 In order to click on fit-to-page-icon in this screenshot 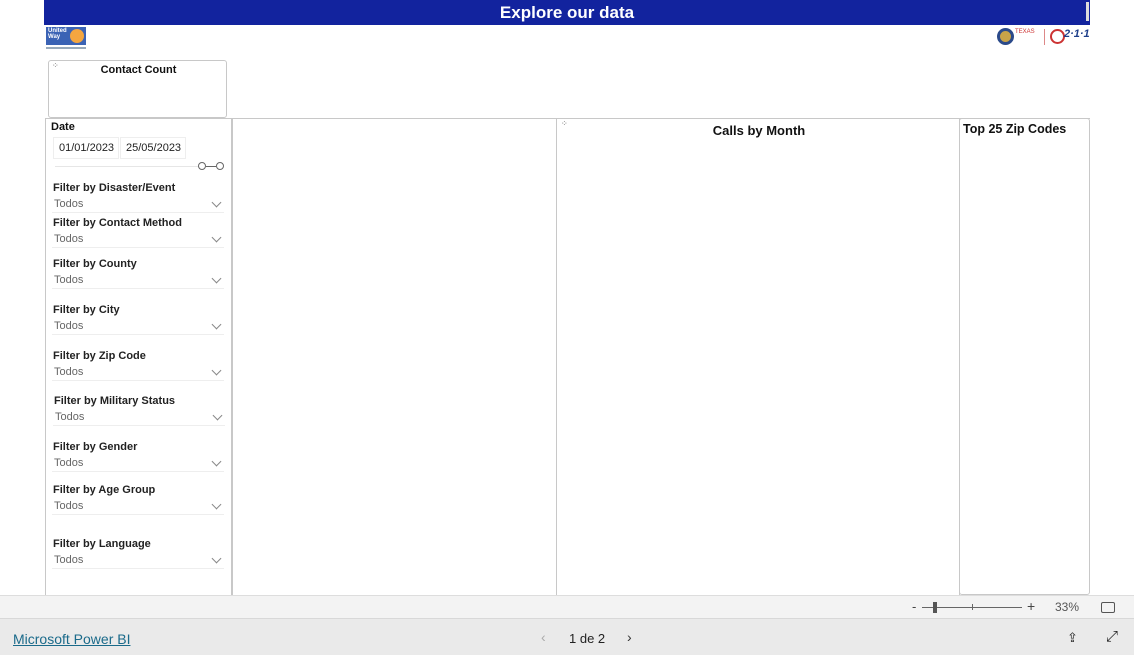, I will do `click(1108, 607)`.